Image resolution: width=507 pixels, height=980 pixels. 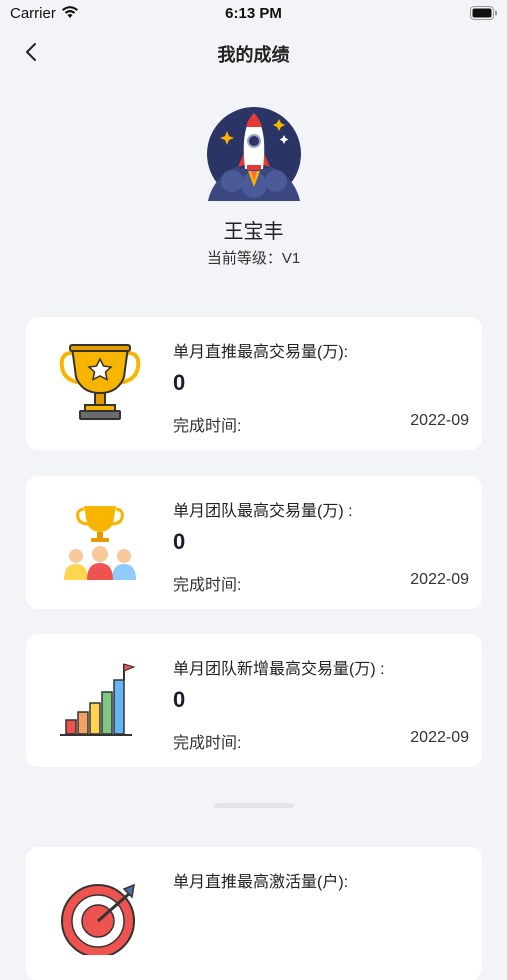 I want to click on achievement-card-team-new-volume: 单月团队新增最高交易量(万) : 0 完成时间: 2022-09, so click(x=254, y=700).